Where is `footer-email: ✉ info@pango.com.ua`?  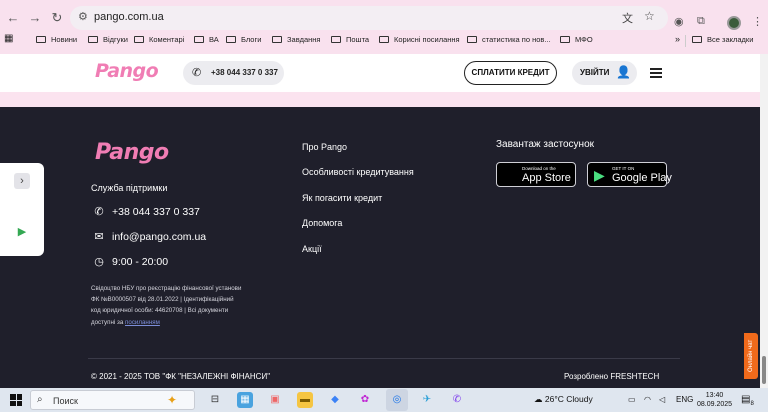
footer-email: ✉ info@pango.com.ua is located at coordinates (149, 236).